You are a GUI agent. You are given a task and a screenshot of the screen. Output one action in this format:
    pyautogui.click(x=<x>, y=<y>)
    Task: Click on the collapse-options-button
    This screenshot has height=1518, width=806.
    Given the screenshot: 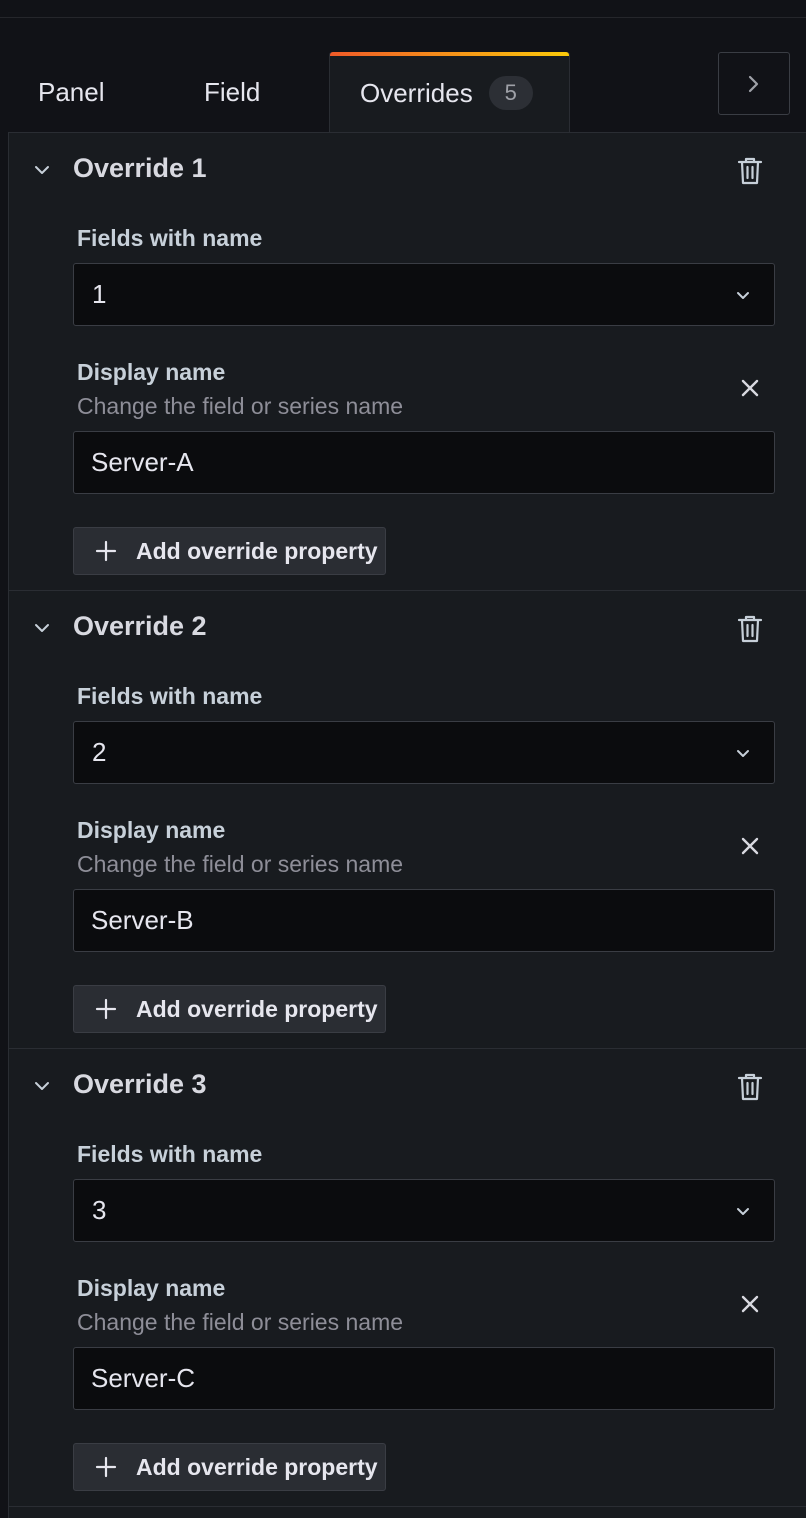 What is the action you would take?
    pyautogui.click(x=754, y=83)
    